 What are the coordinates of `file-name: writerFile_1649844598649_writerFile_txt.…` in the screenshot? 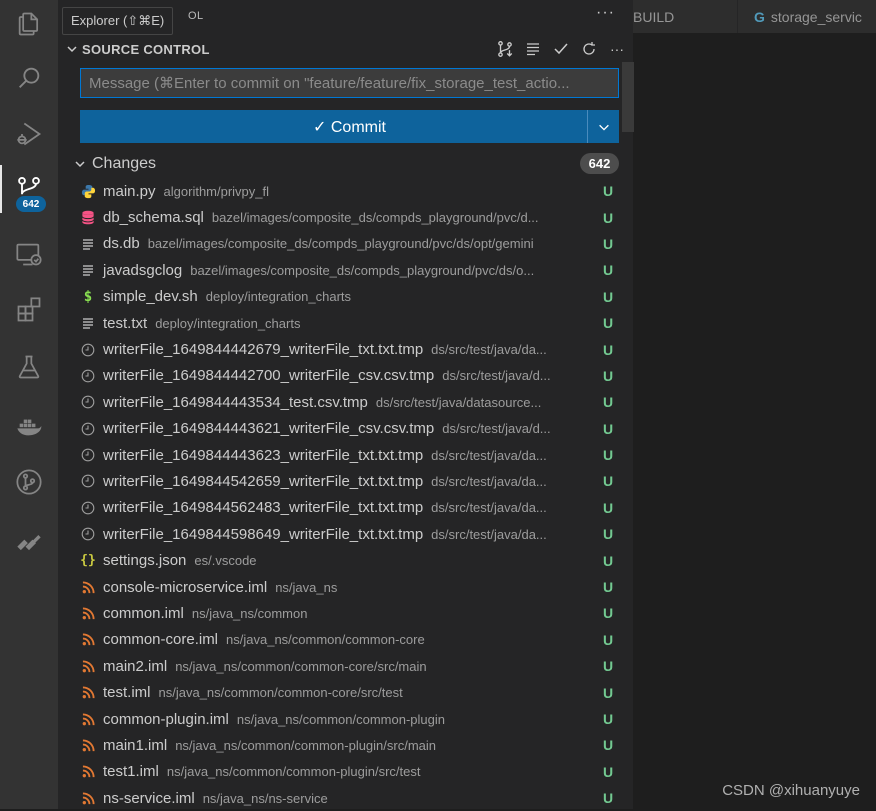 It's located at (263, 534).